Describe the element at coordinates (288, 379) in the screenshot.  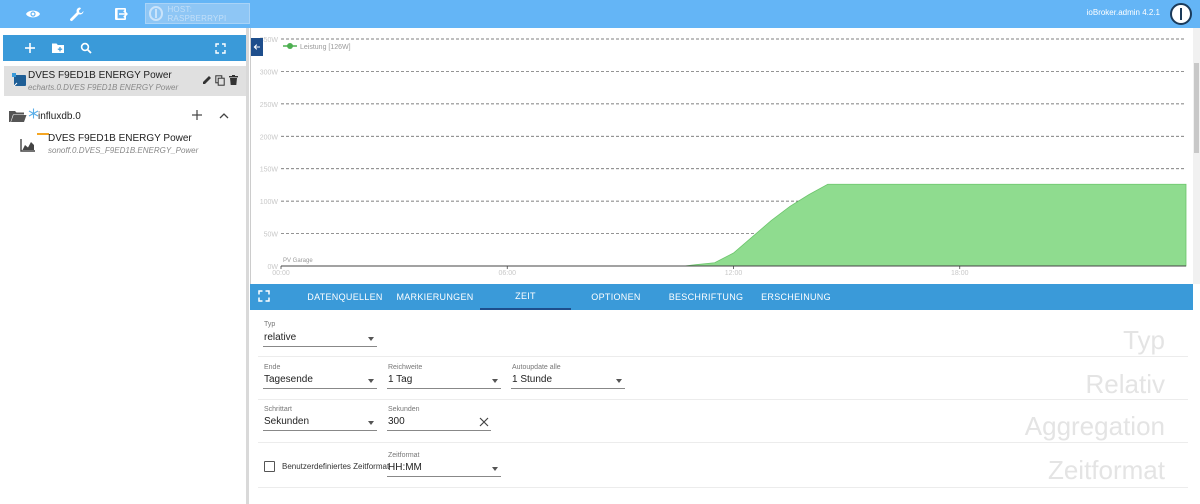
I see `ende-value: Tagesende` at that location.